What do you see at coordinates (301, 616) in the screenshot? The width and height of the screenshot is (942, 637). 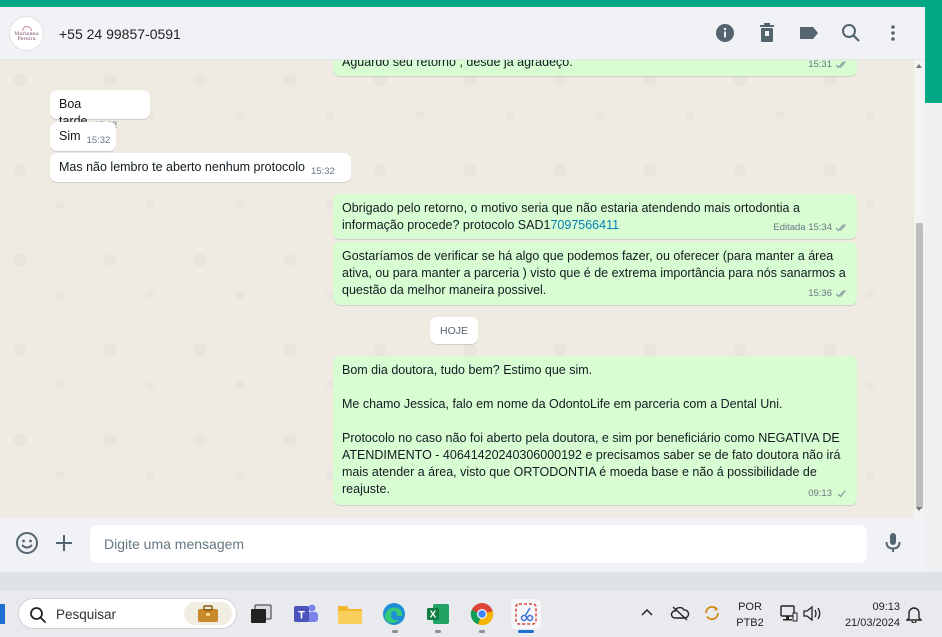 I see `svg-text: T` at bounding box center [301, 616].